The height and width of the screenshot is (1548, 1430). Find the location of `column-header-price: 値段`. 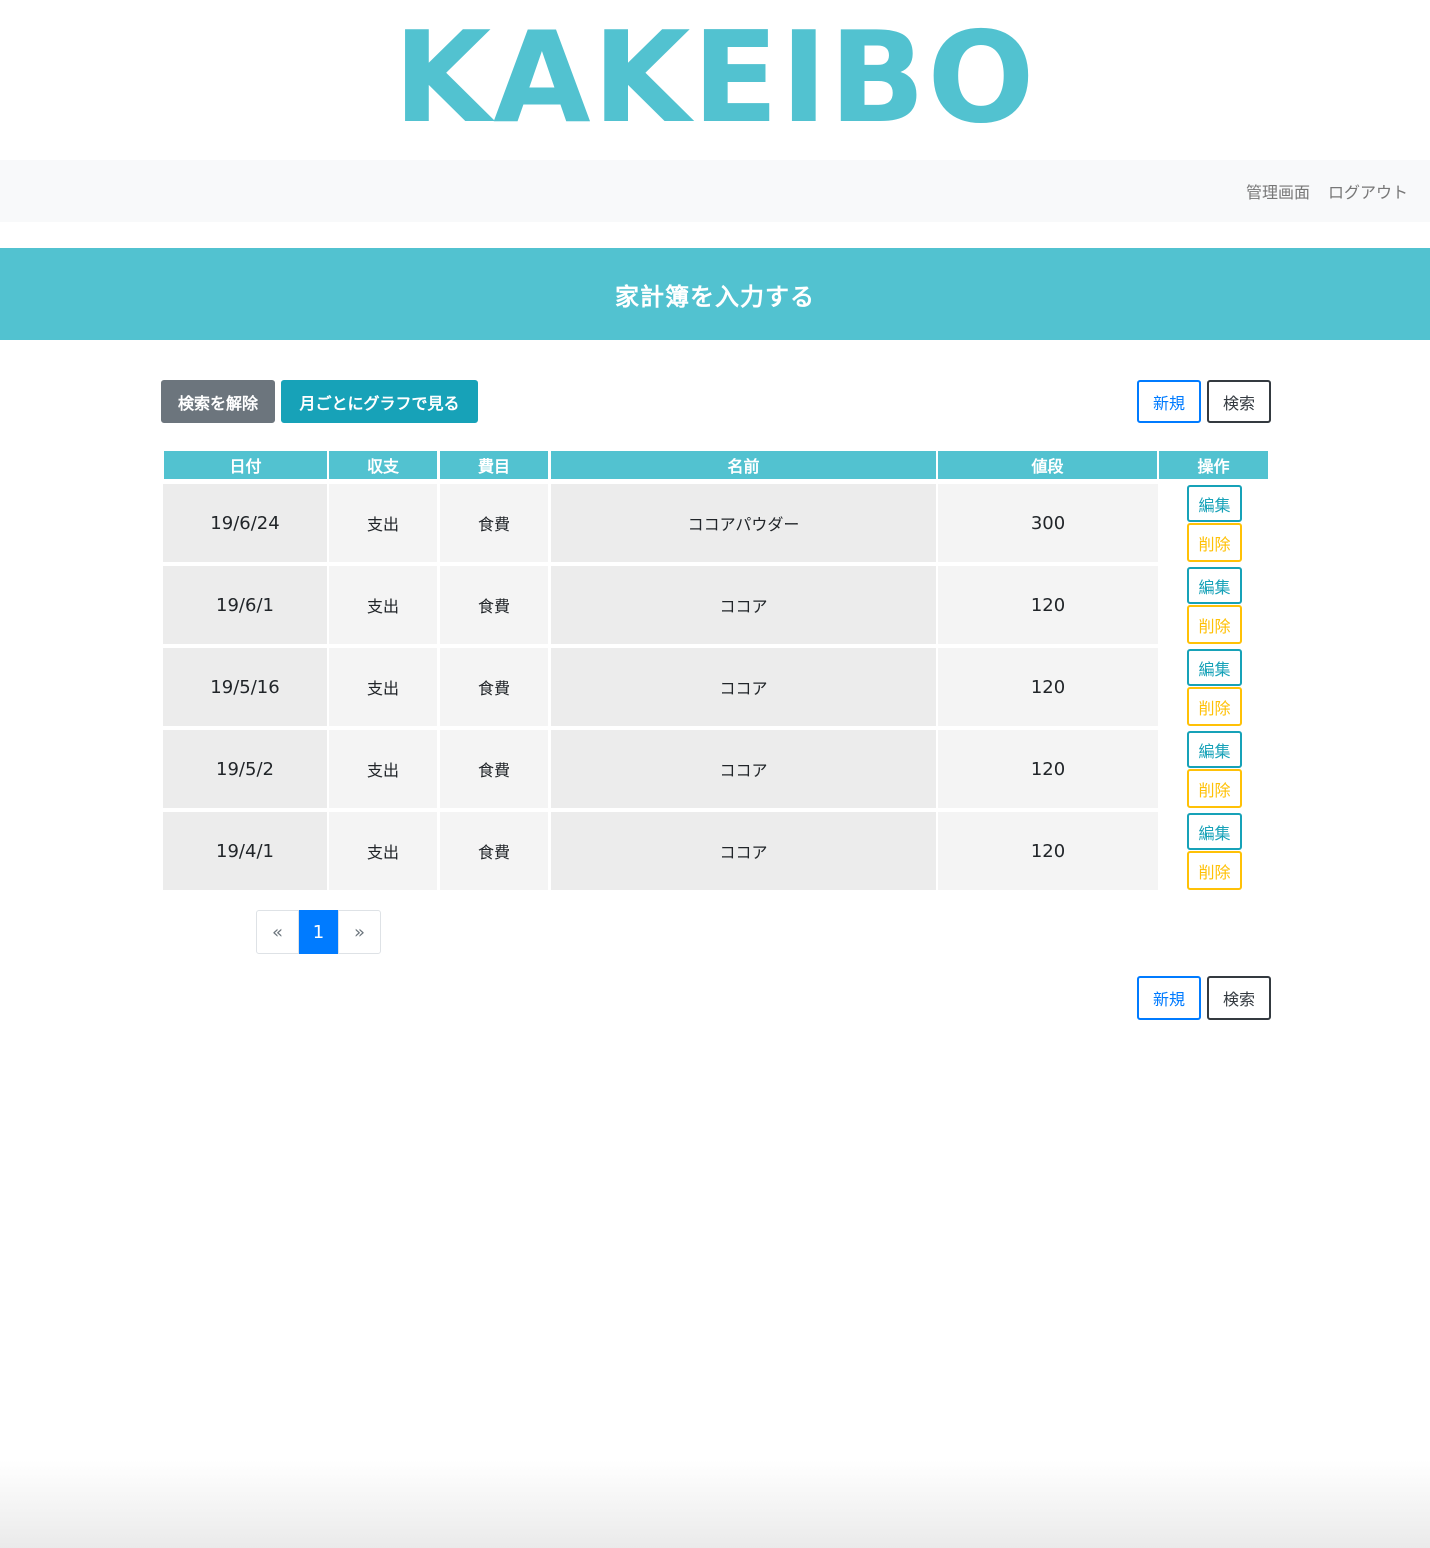

column-header-price: 値段 is located at coordinates (1047, 465).